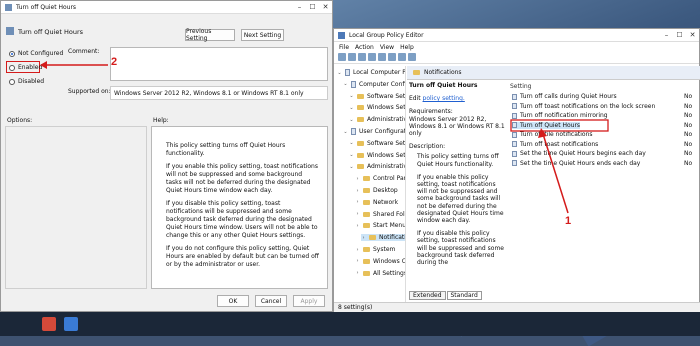 The height and width of the screenshot is (346, 700). I want to click on arrow-one-head, so click(542, 133).